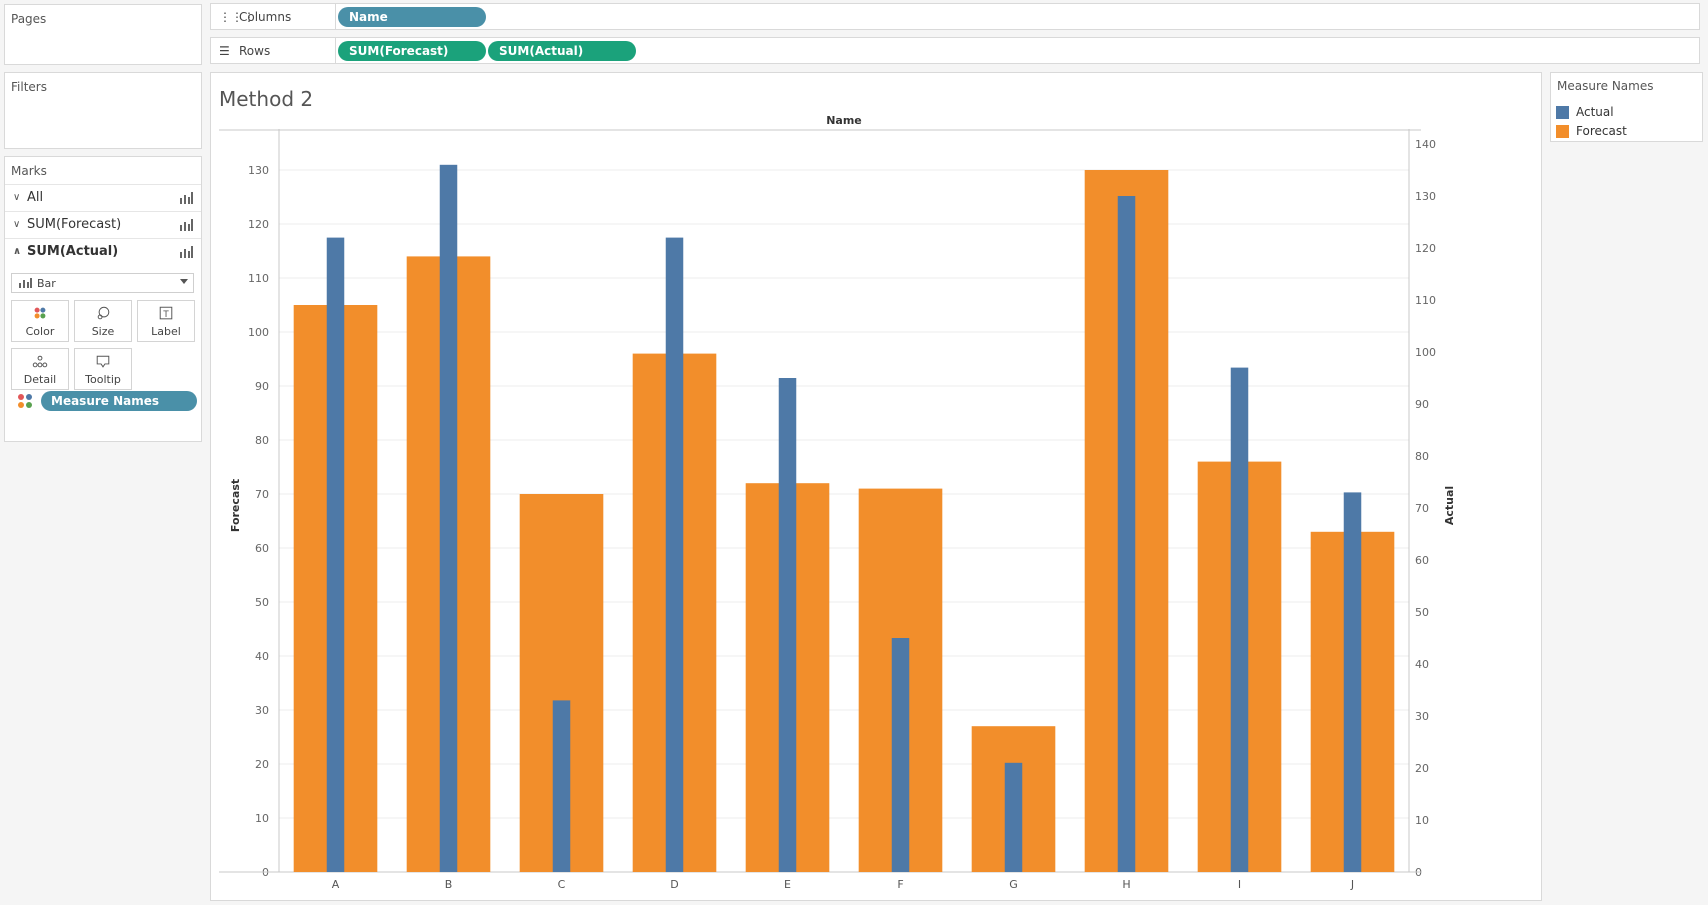  What do you see at coordinates (955, 16) in the screenshot?
I see `columns-shelf: ⋮⋮⋮ Columns Name` at bounding box center [955, 16].